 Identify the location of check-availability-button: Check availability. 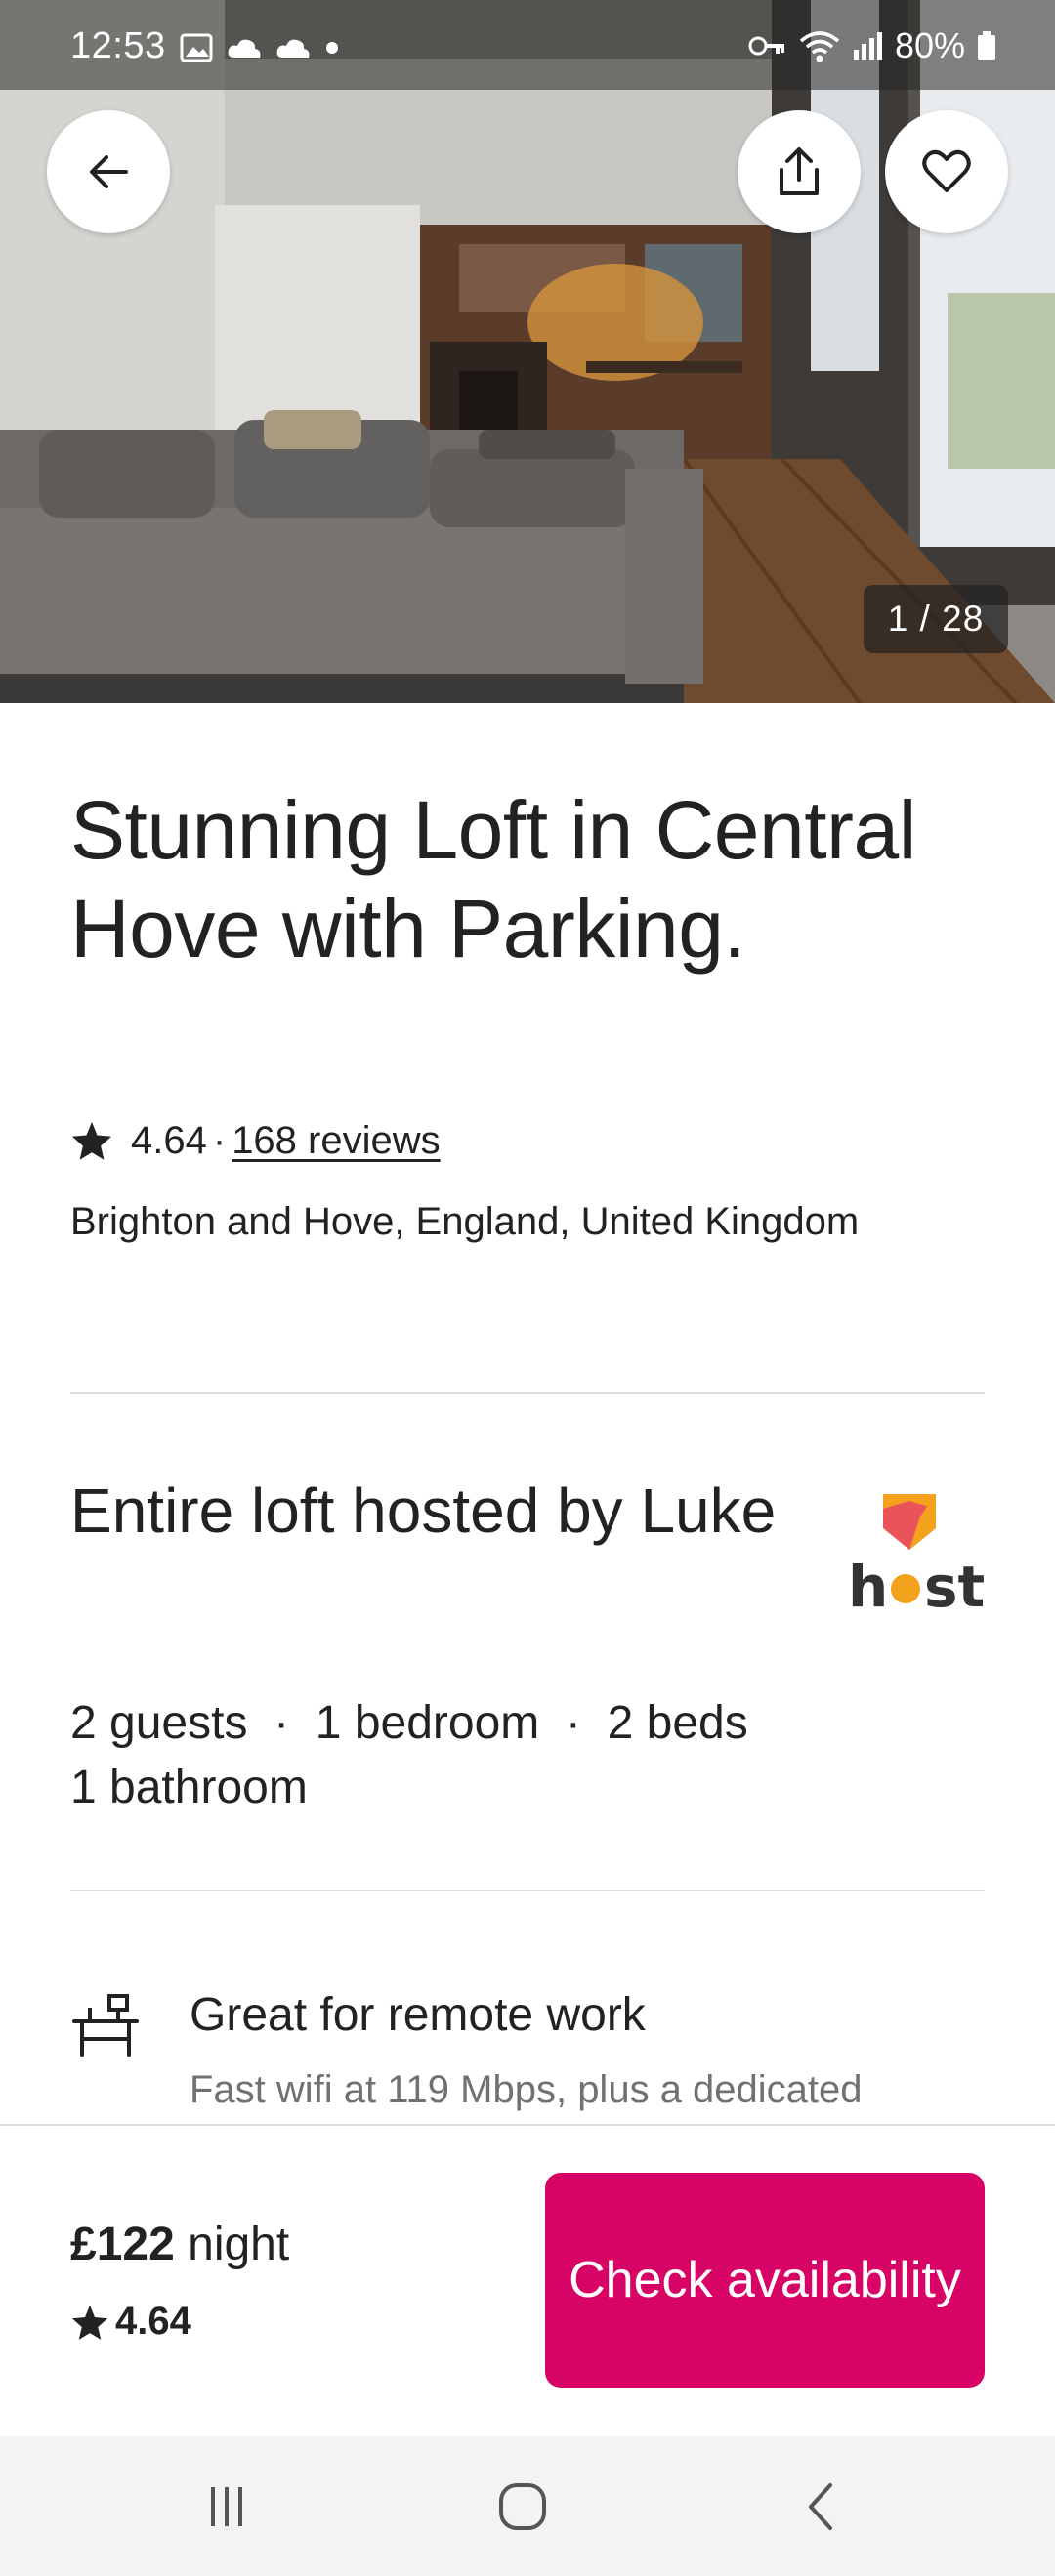
(765, 2281).